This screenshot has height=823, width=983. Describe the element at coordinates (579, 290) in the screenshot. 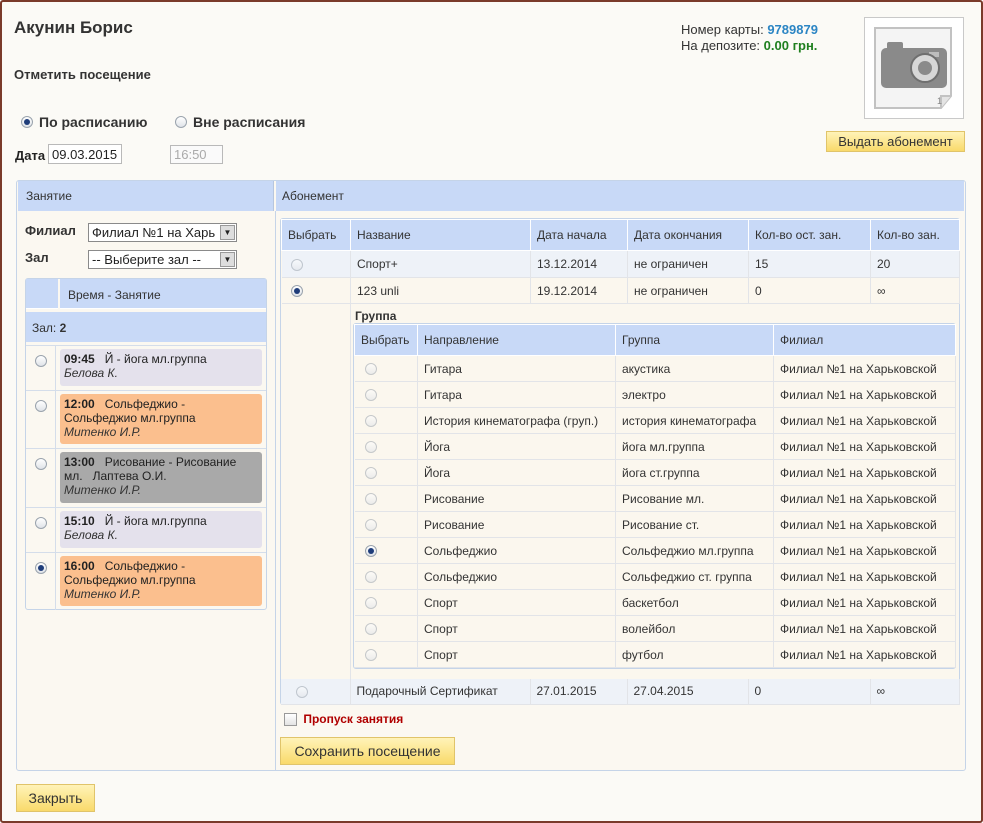

I see `subscription-start: 19.12.2014` at that location.